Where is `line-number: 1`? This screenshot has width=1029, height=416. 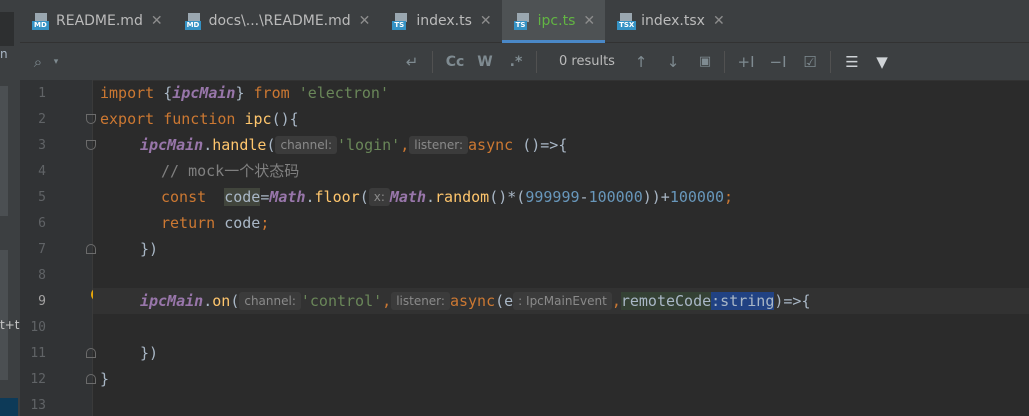
line-number: 1 is located at coordinates (42, 93).